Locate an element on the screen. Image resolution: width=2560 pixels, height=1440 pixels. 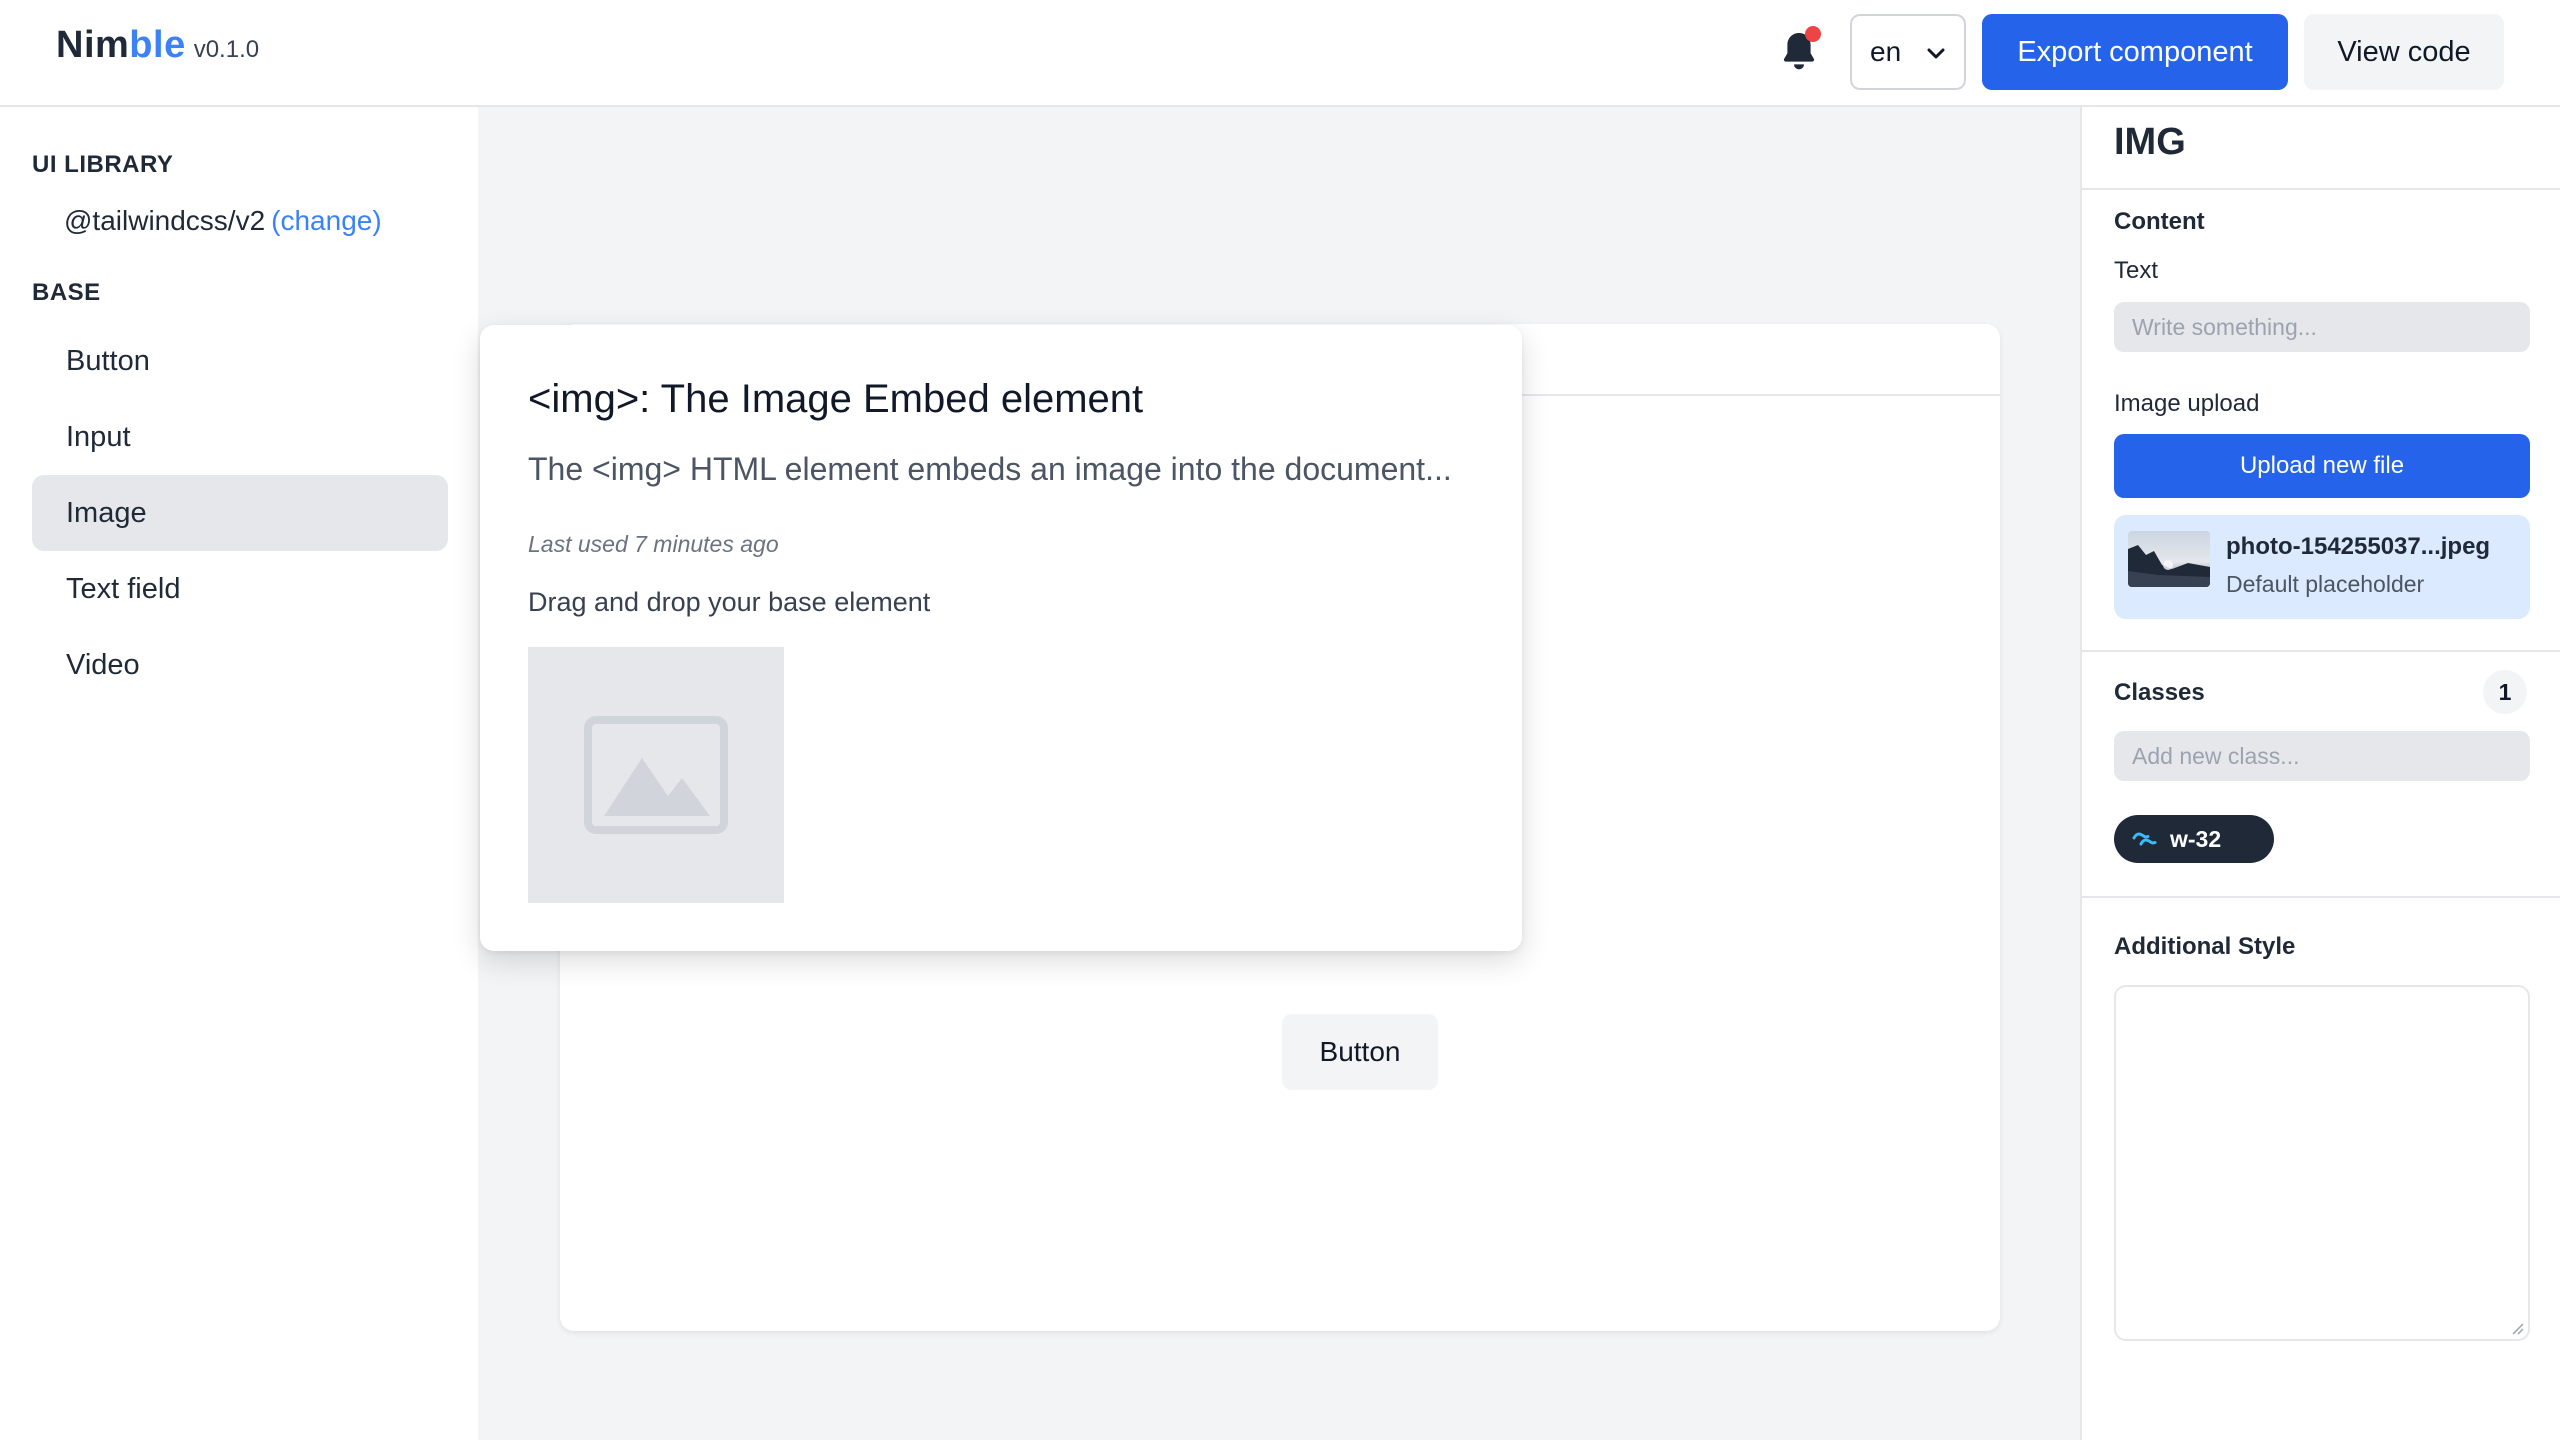
library-selector: @tailwindcss/v2 (change) is located at coordinates (223, 221).